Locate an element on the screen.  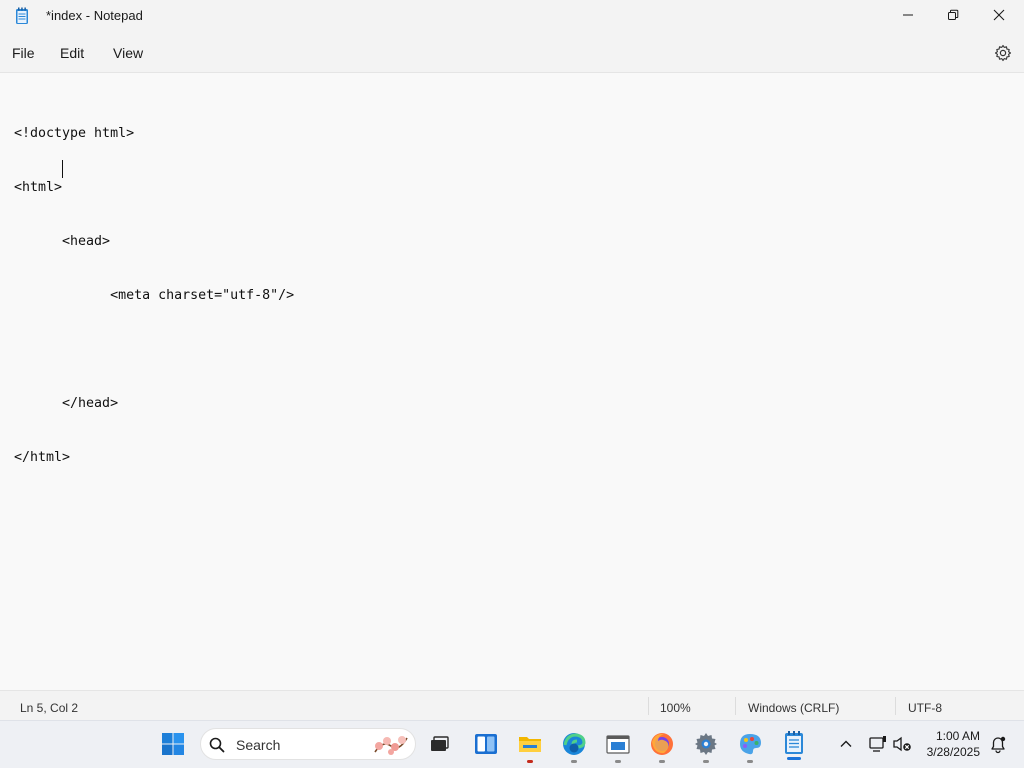
search-highlight-image is located at coordinates (391, 745).